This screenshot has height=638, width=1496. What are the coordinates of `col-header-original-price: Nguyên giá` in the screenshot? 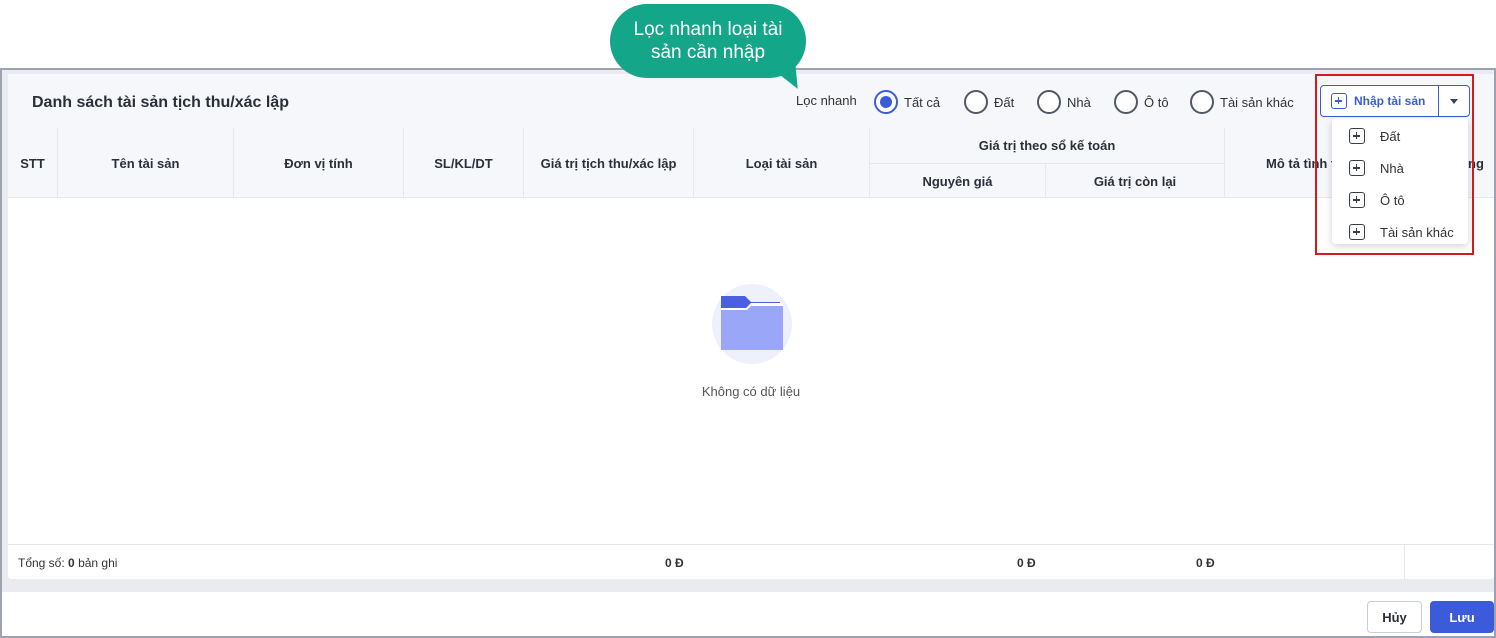 It's located at (958, 181).